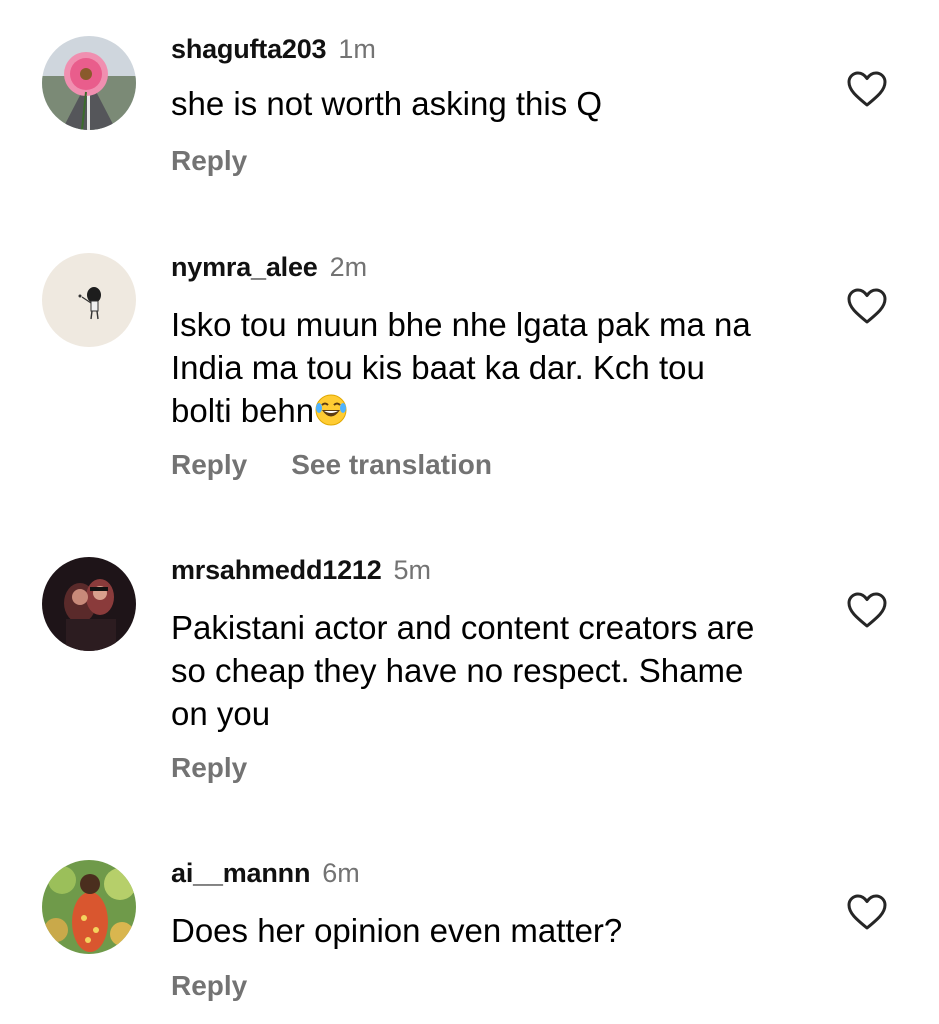  What do you see at coordinates (240, 873) in the screenshot?
I see `username: ai__mannn` at bounding box center [240, 873].